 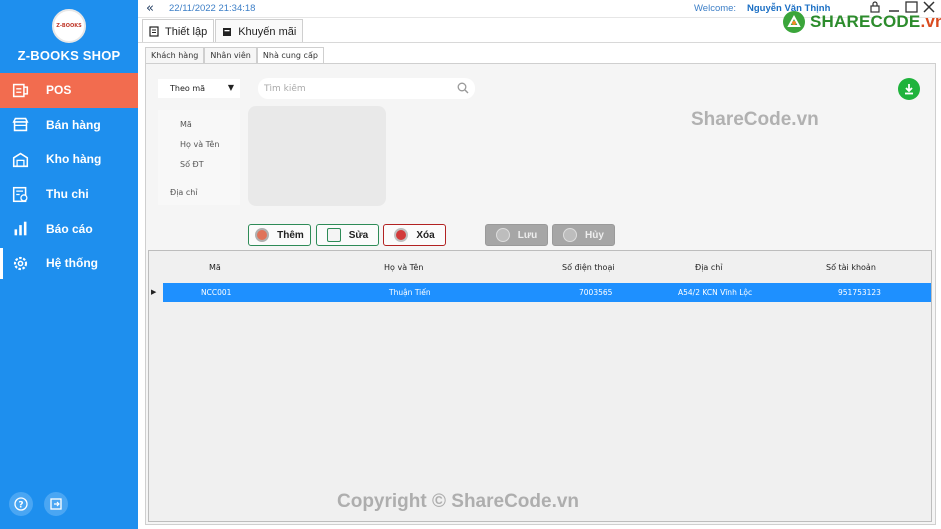 I want to click on sidebar-item-he-thong: Hệ thống, so click(x=69, y=263).